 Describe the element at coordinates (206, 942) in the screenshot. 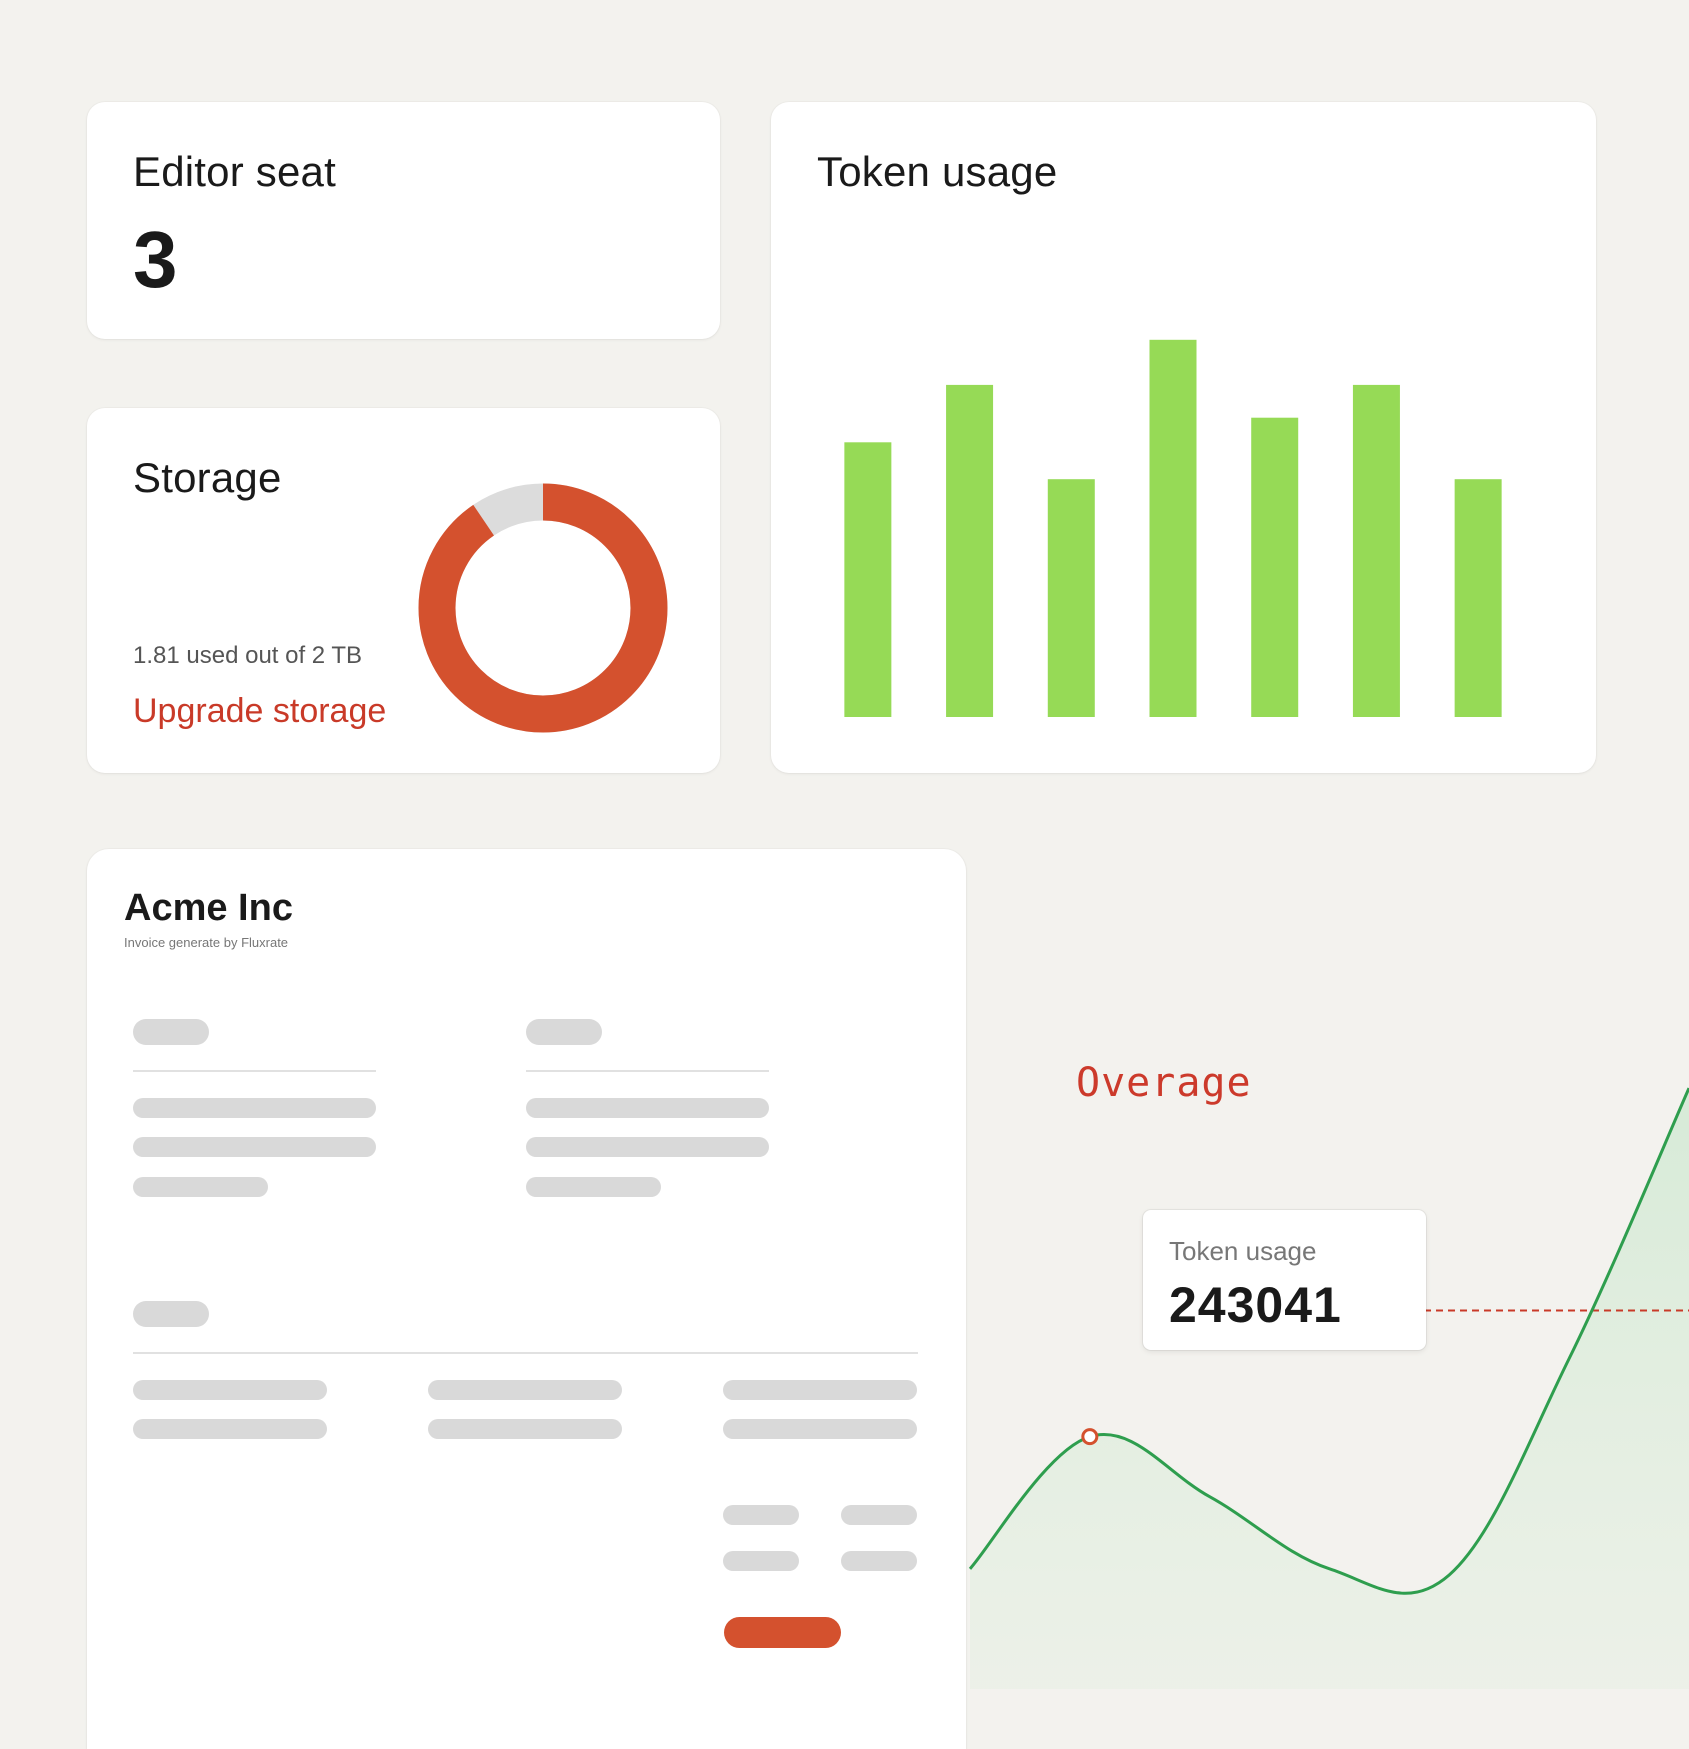

I see `invoice-subtitle: Invoice generate by Fluxrate` at that location.